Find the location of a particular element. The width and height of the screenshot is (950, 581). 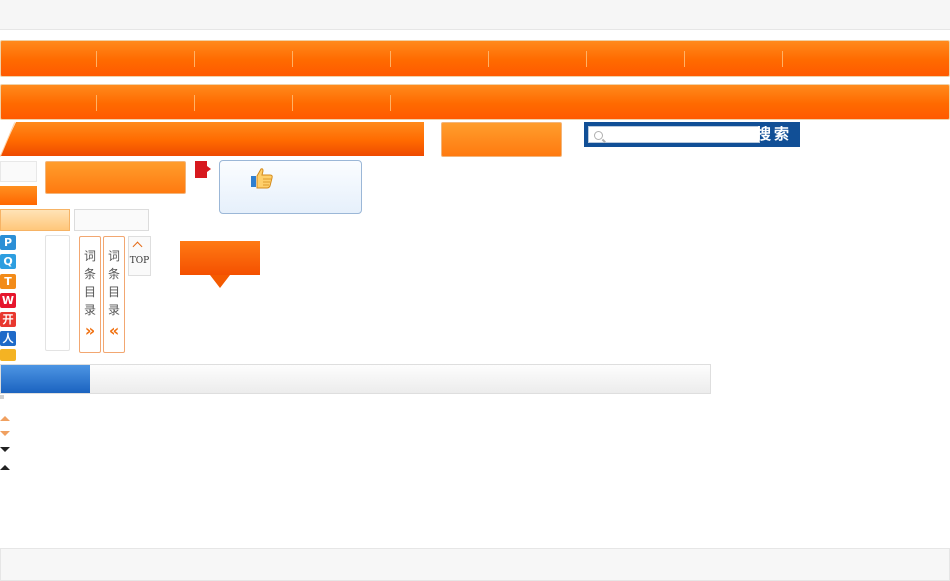

back-to-top-label: TOP is located at coordinates (139, 261).